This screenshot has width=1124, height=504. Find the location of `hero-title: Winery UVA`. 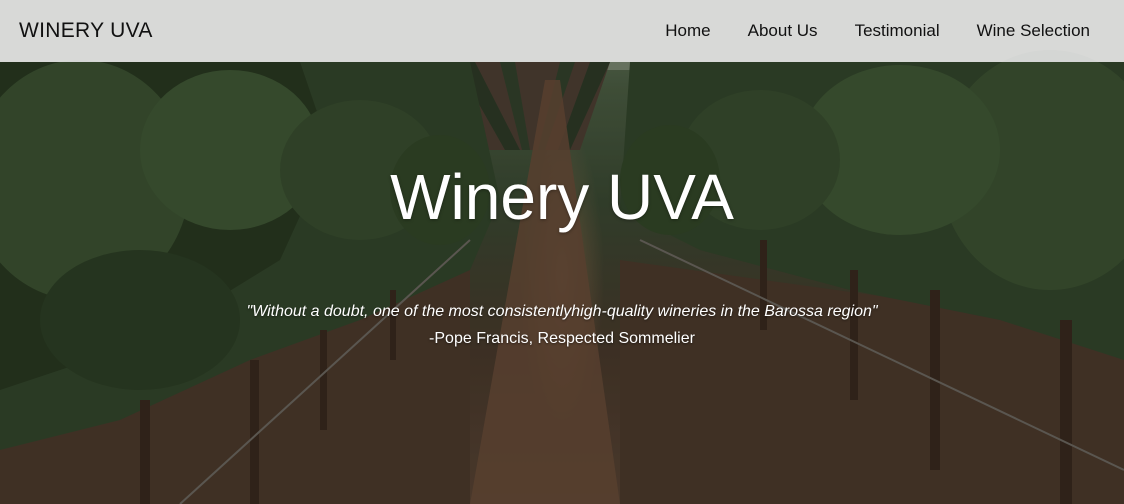

hero-title: Winery UVA is located at coordinates (562, 197).